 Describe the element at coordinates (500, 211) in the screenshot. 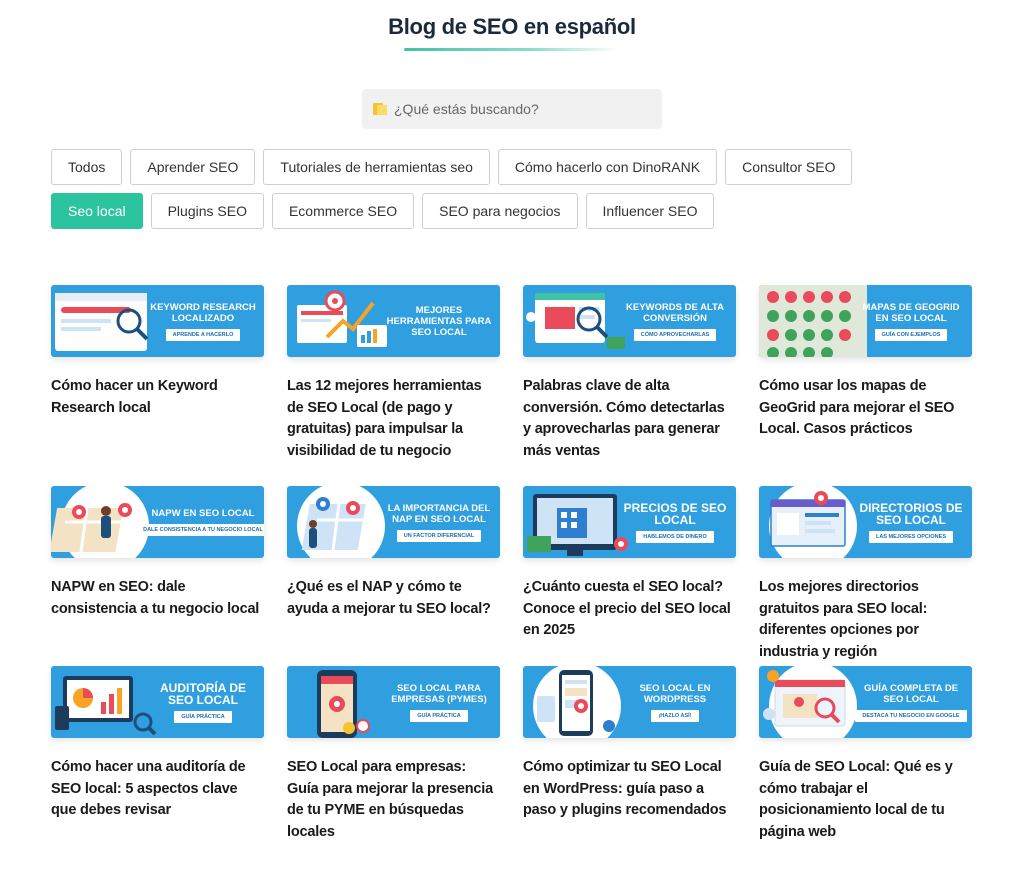

I see `filter-seo-negocios: SEO para negocios` at that location.